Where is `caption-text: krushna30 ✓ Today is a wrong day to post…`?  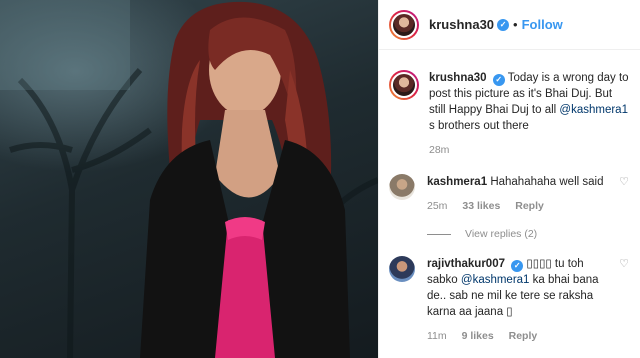 caption-text: krushna30 ✓ Today is a wrong day to post… is located at coordinates (529, 114).